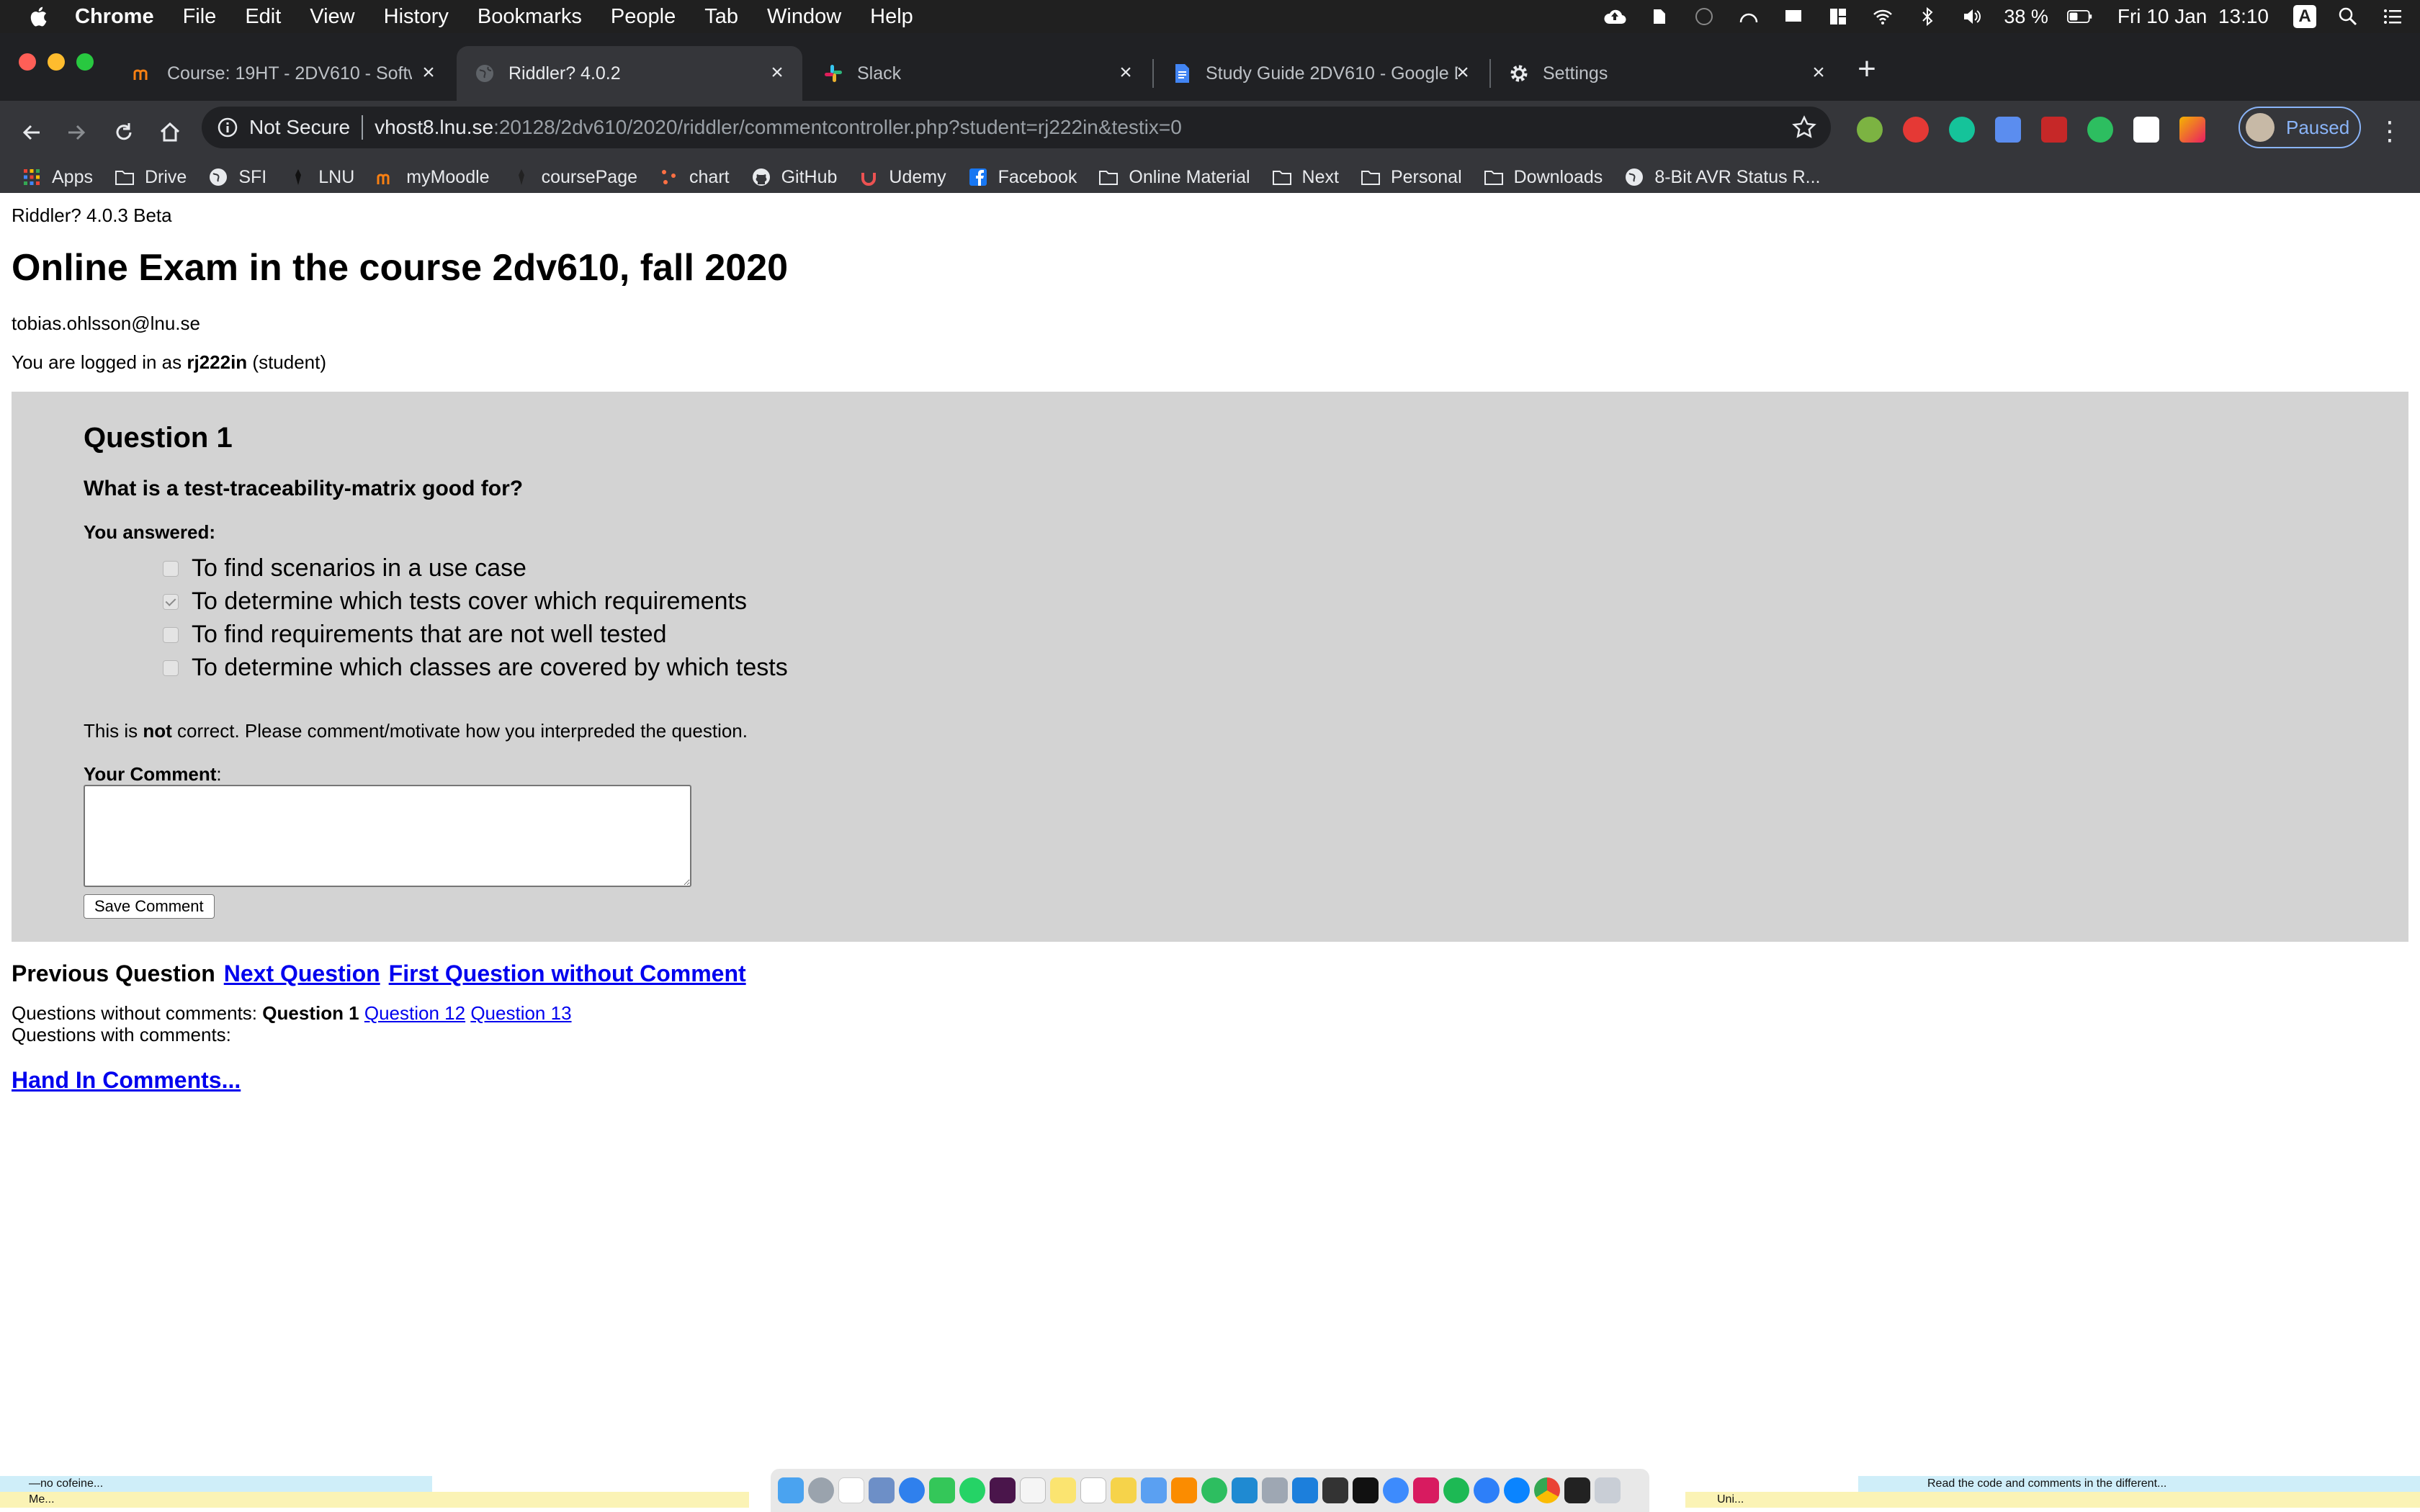  I want to click on tab-slack: Slack ×, so click(978, 73).